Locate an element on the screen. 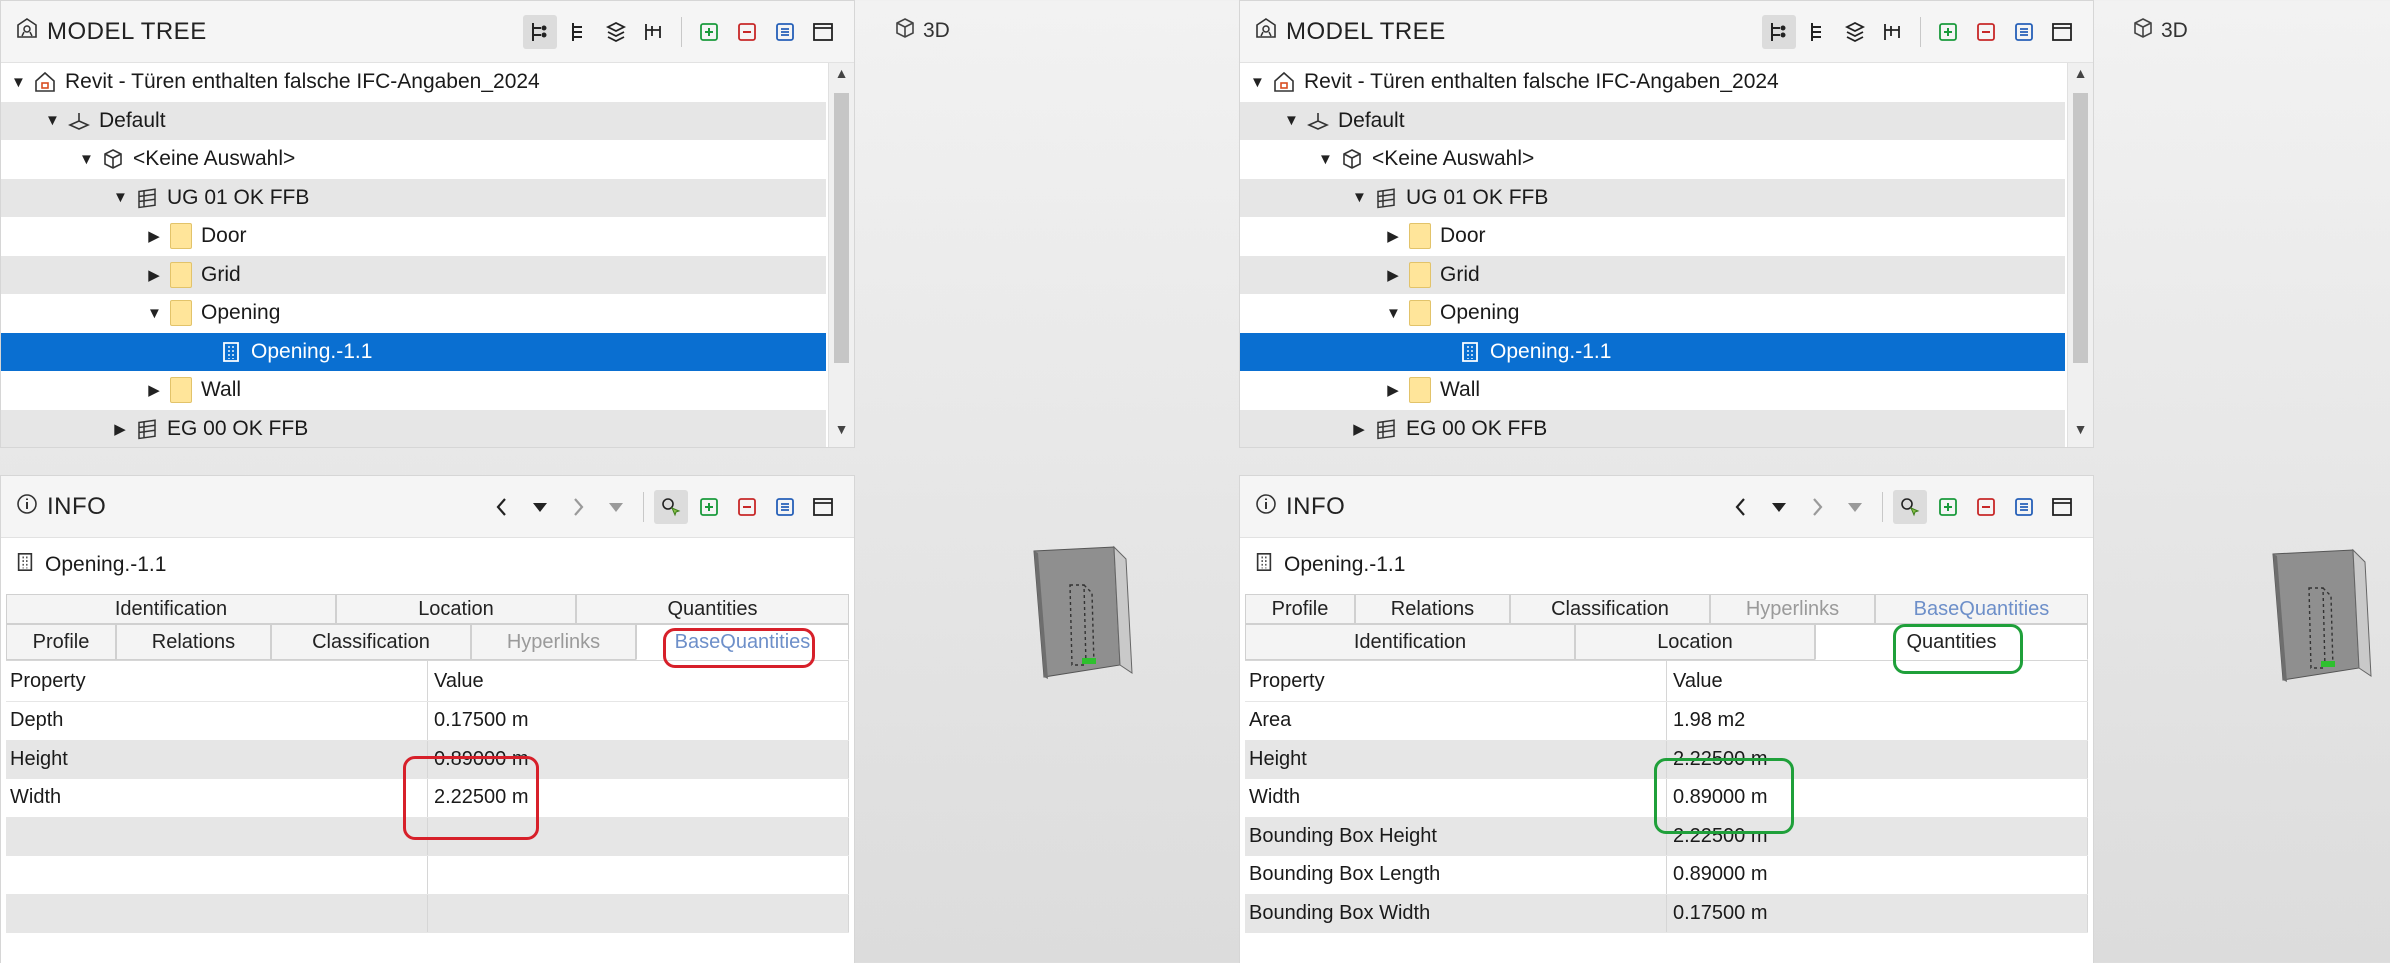  grid-row: Bounding Box Width 0.17500 m is located at coordinates (1666, 913).